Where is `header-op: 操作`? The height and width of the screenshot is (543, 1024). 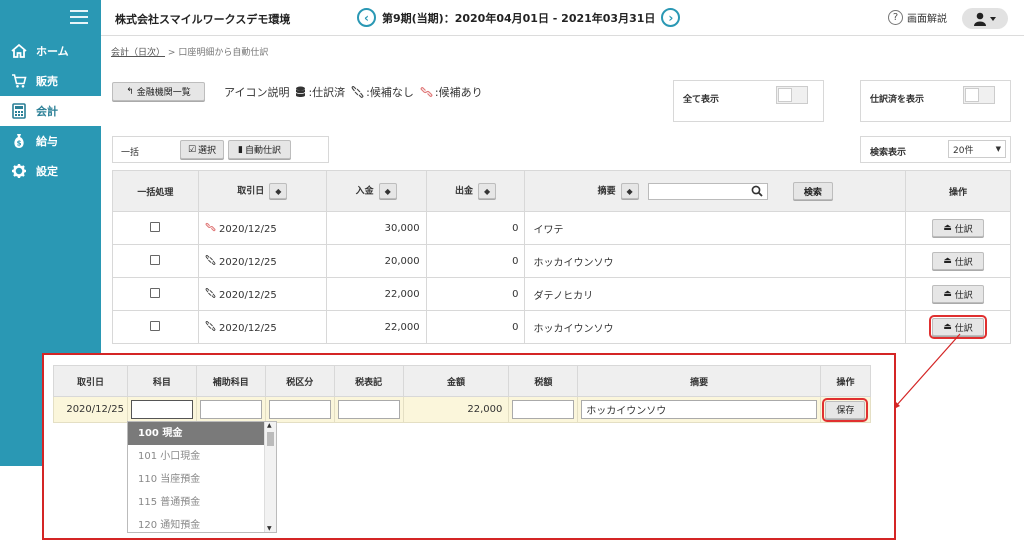
header-op: 操作 is located at coordinates (958, 191).